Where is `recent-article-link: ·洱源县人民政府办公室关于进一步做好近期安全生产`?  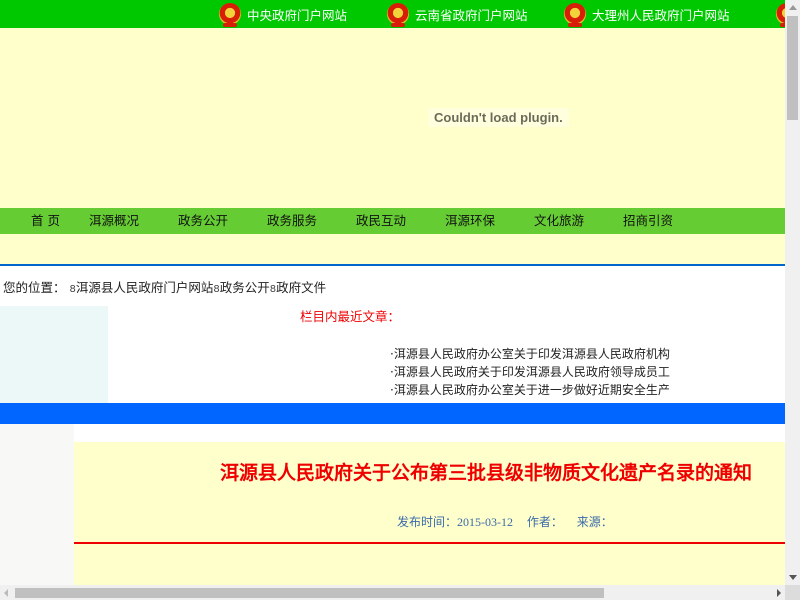 recent-article-link: ·洱源县人民政府办公室关于进一步做好近期安全生产 is located at coordinates (530, 390).